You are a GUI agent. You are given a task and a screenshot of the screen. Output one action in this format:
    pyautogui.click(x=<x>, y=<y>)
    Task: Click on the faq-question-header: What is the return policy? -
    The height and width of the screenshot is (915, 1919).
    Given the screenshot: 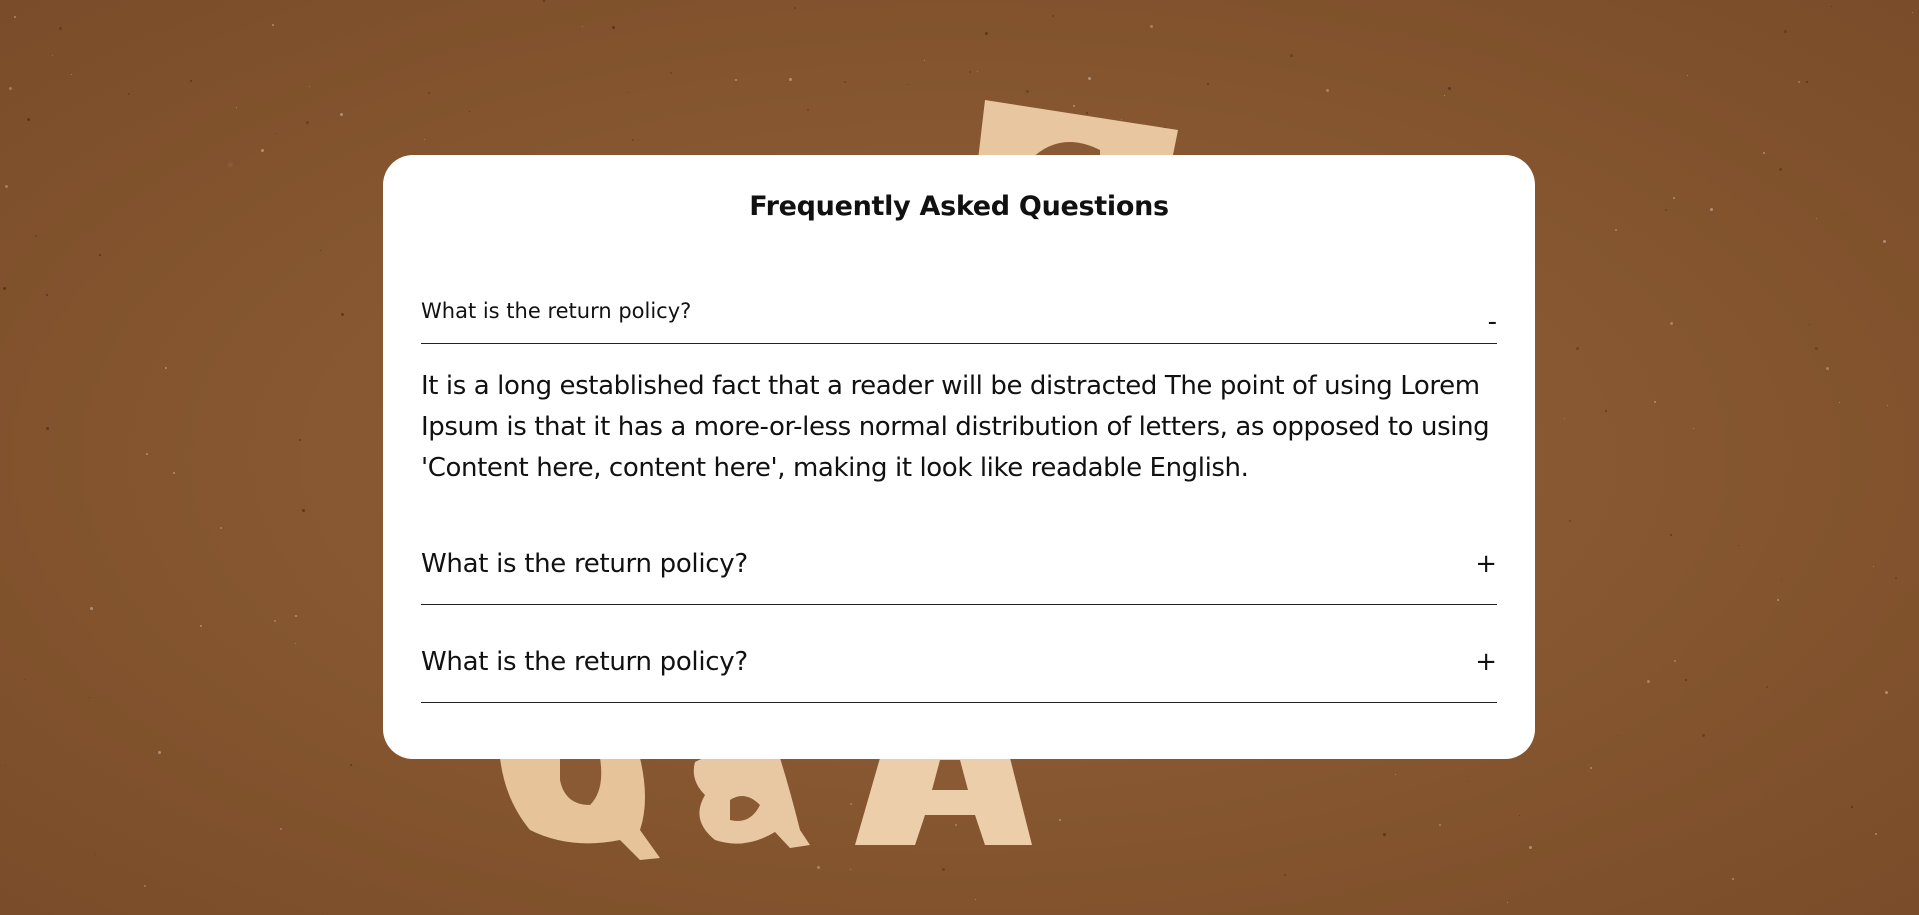 What is the action you would take?
    pyautogui.click(x=959, y=314)
    